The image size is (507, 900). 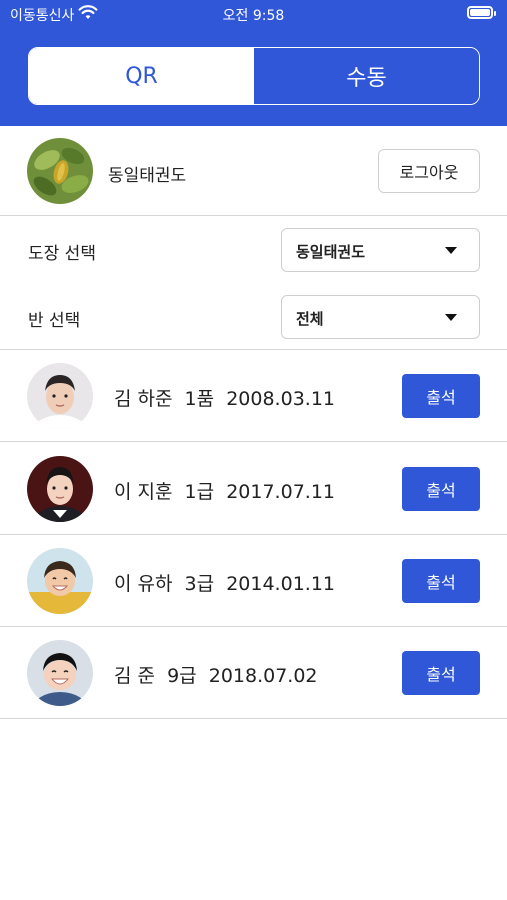 I want to click on class-select-value: 전체, so click(x=310, y=319).